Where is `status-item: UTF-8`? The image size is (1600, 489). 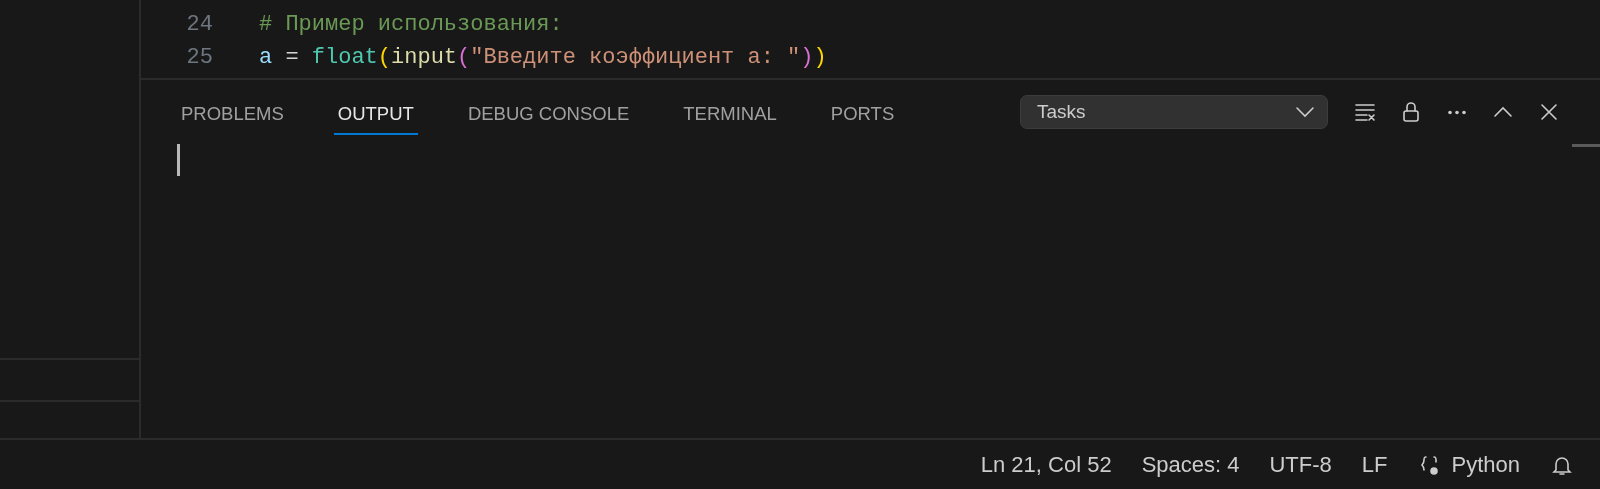 status-item: UTF-8 is located at coordinates (1300, 464).